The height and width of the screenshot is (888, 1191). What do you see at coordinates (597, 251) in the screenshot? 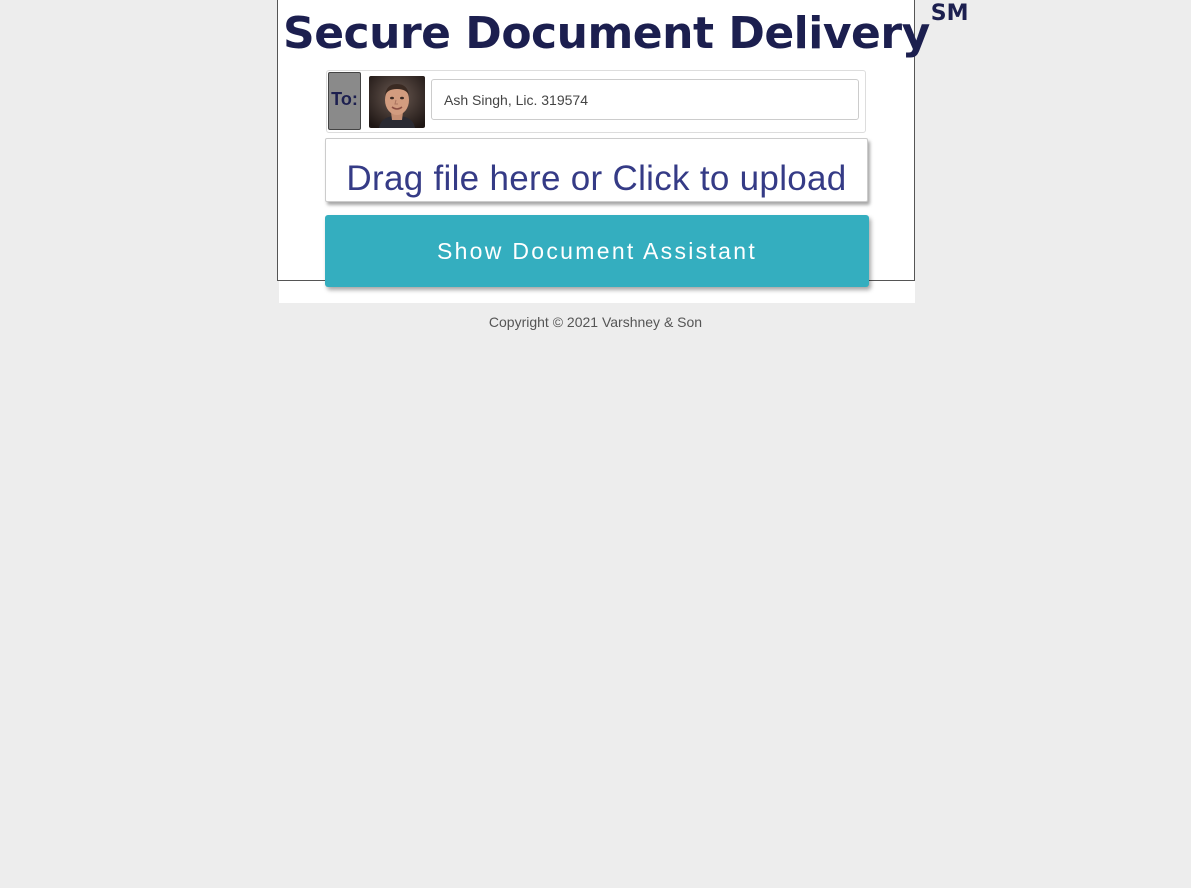
I see `show-document-assistant-button: Show Document Assistant` at bounding box center [597, 251].